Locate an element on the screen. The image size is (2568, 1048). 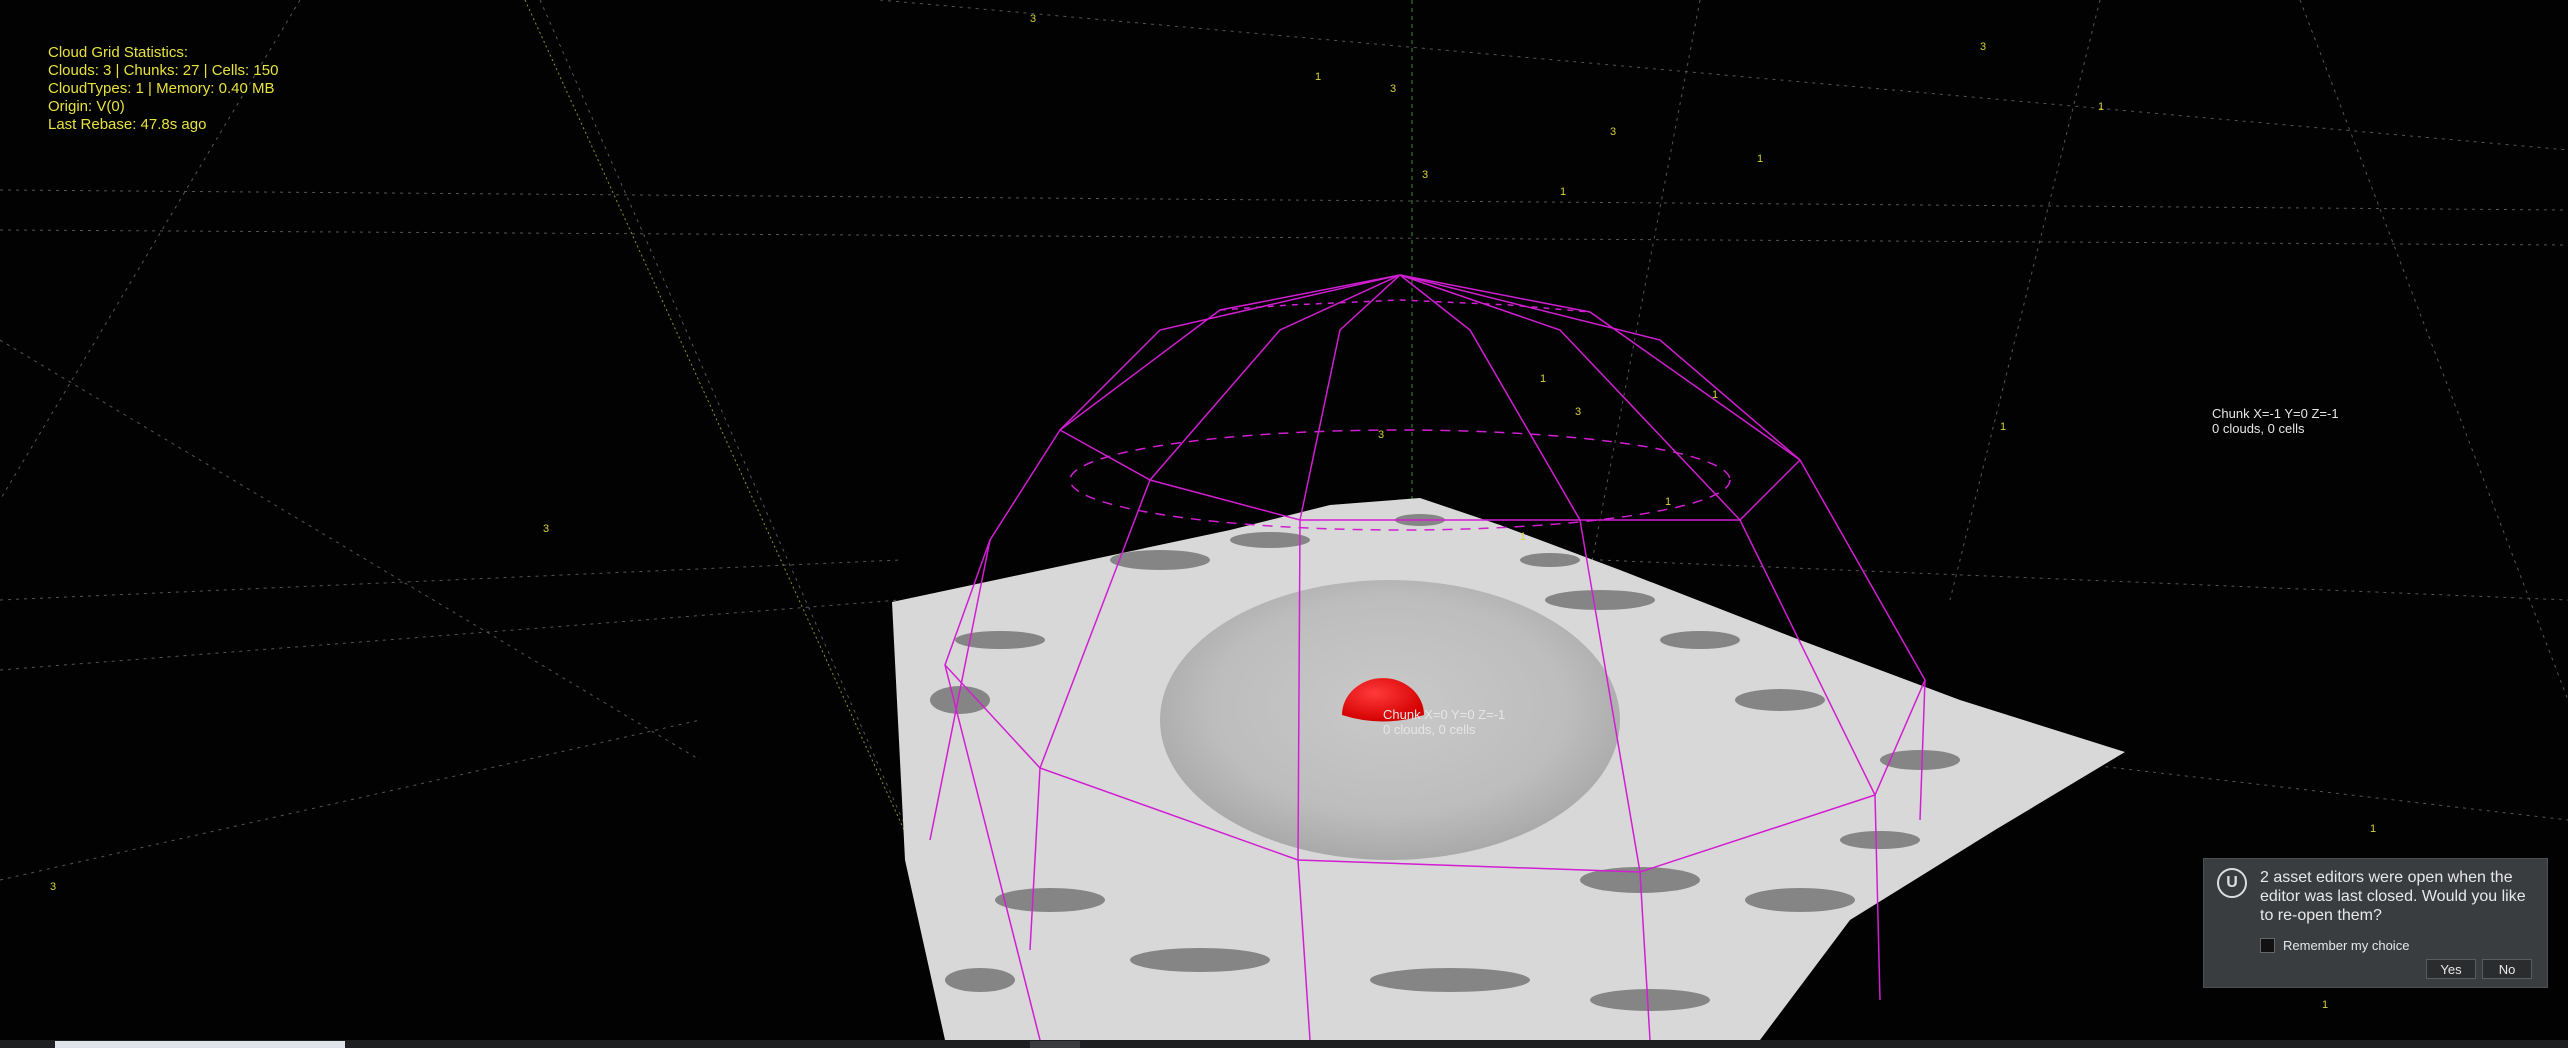
remember-choice-label: Remember my choice is located at coordinates (2346, 945).